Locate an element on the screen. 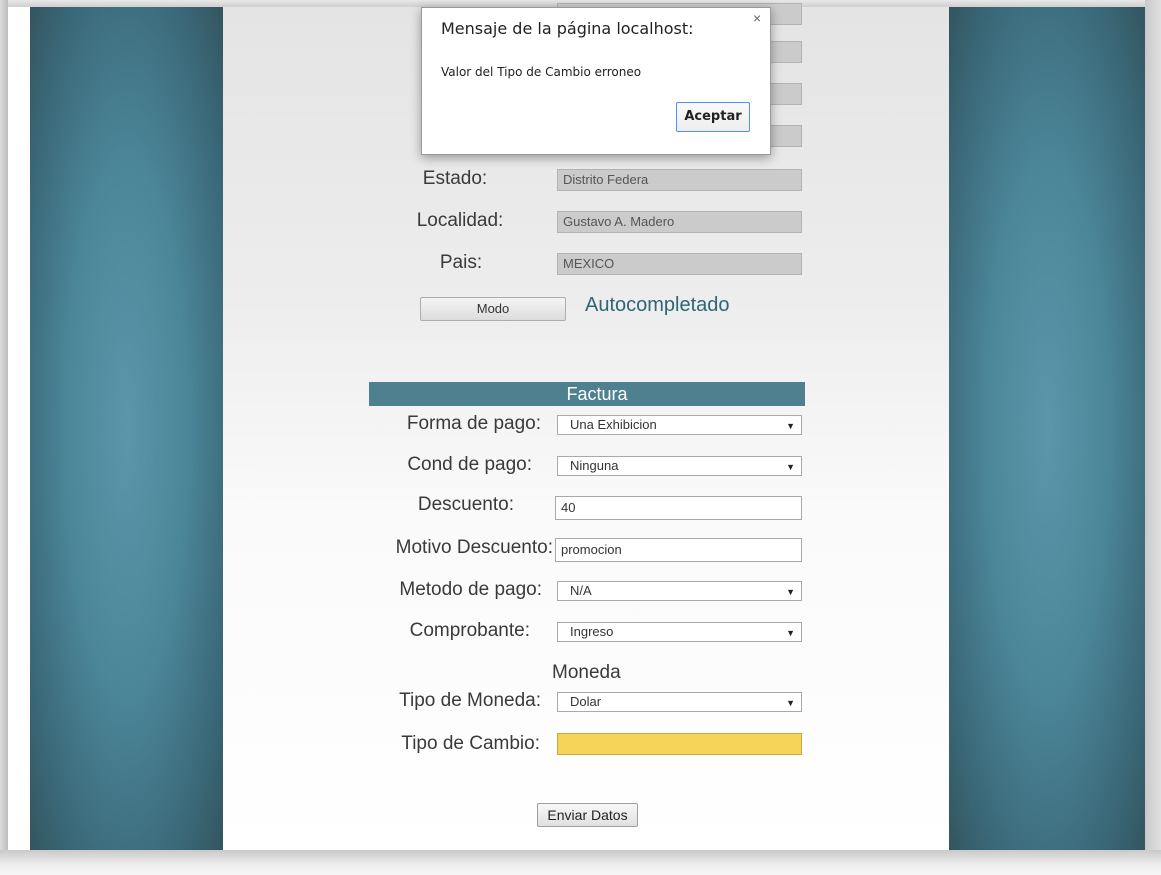  comprobante-value: Ingreso is located at coordinates (592, 631).